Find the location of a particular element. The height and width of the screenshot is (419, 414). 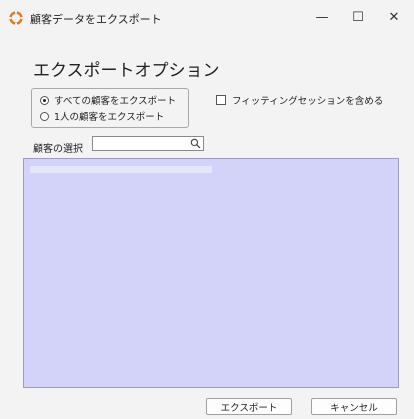

export-all-radio: すべての顧客をエクスポート is located at coordinates (108, 100).